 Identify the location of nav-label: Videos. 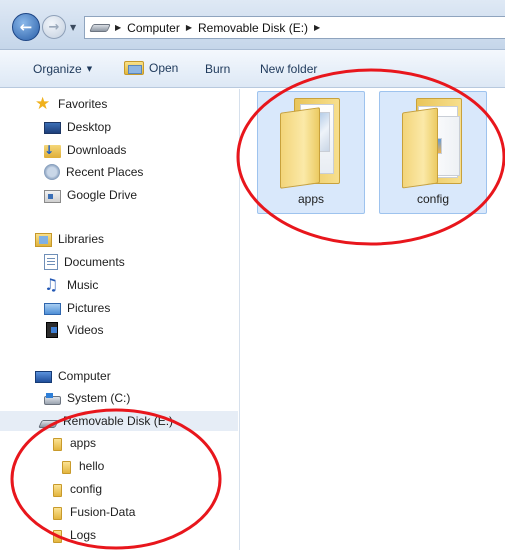
(85, 330).